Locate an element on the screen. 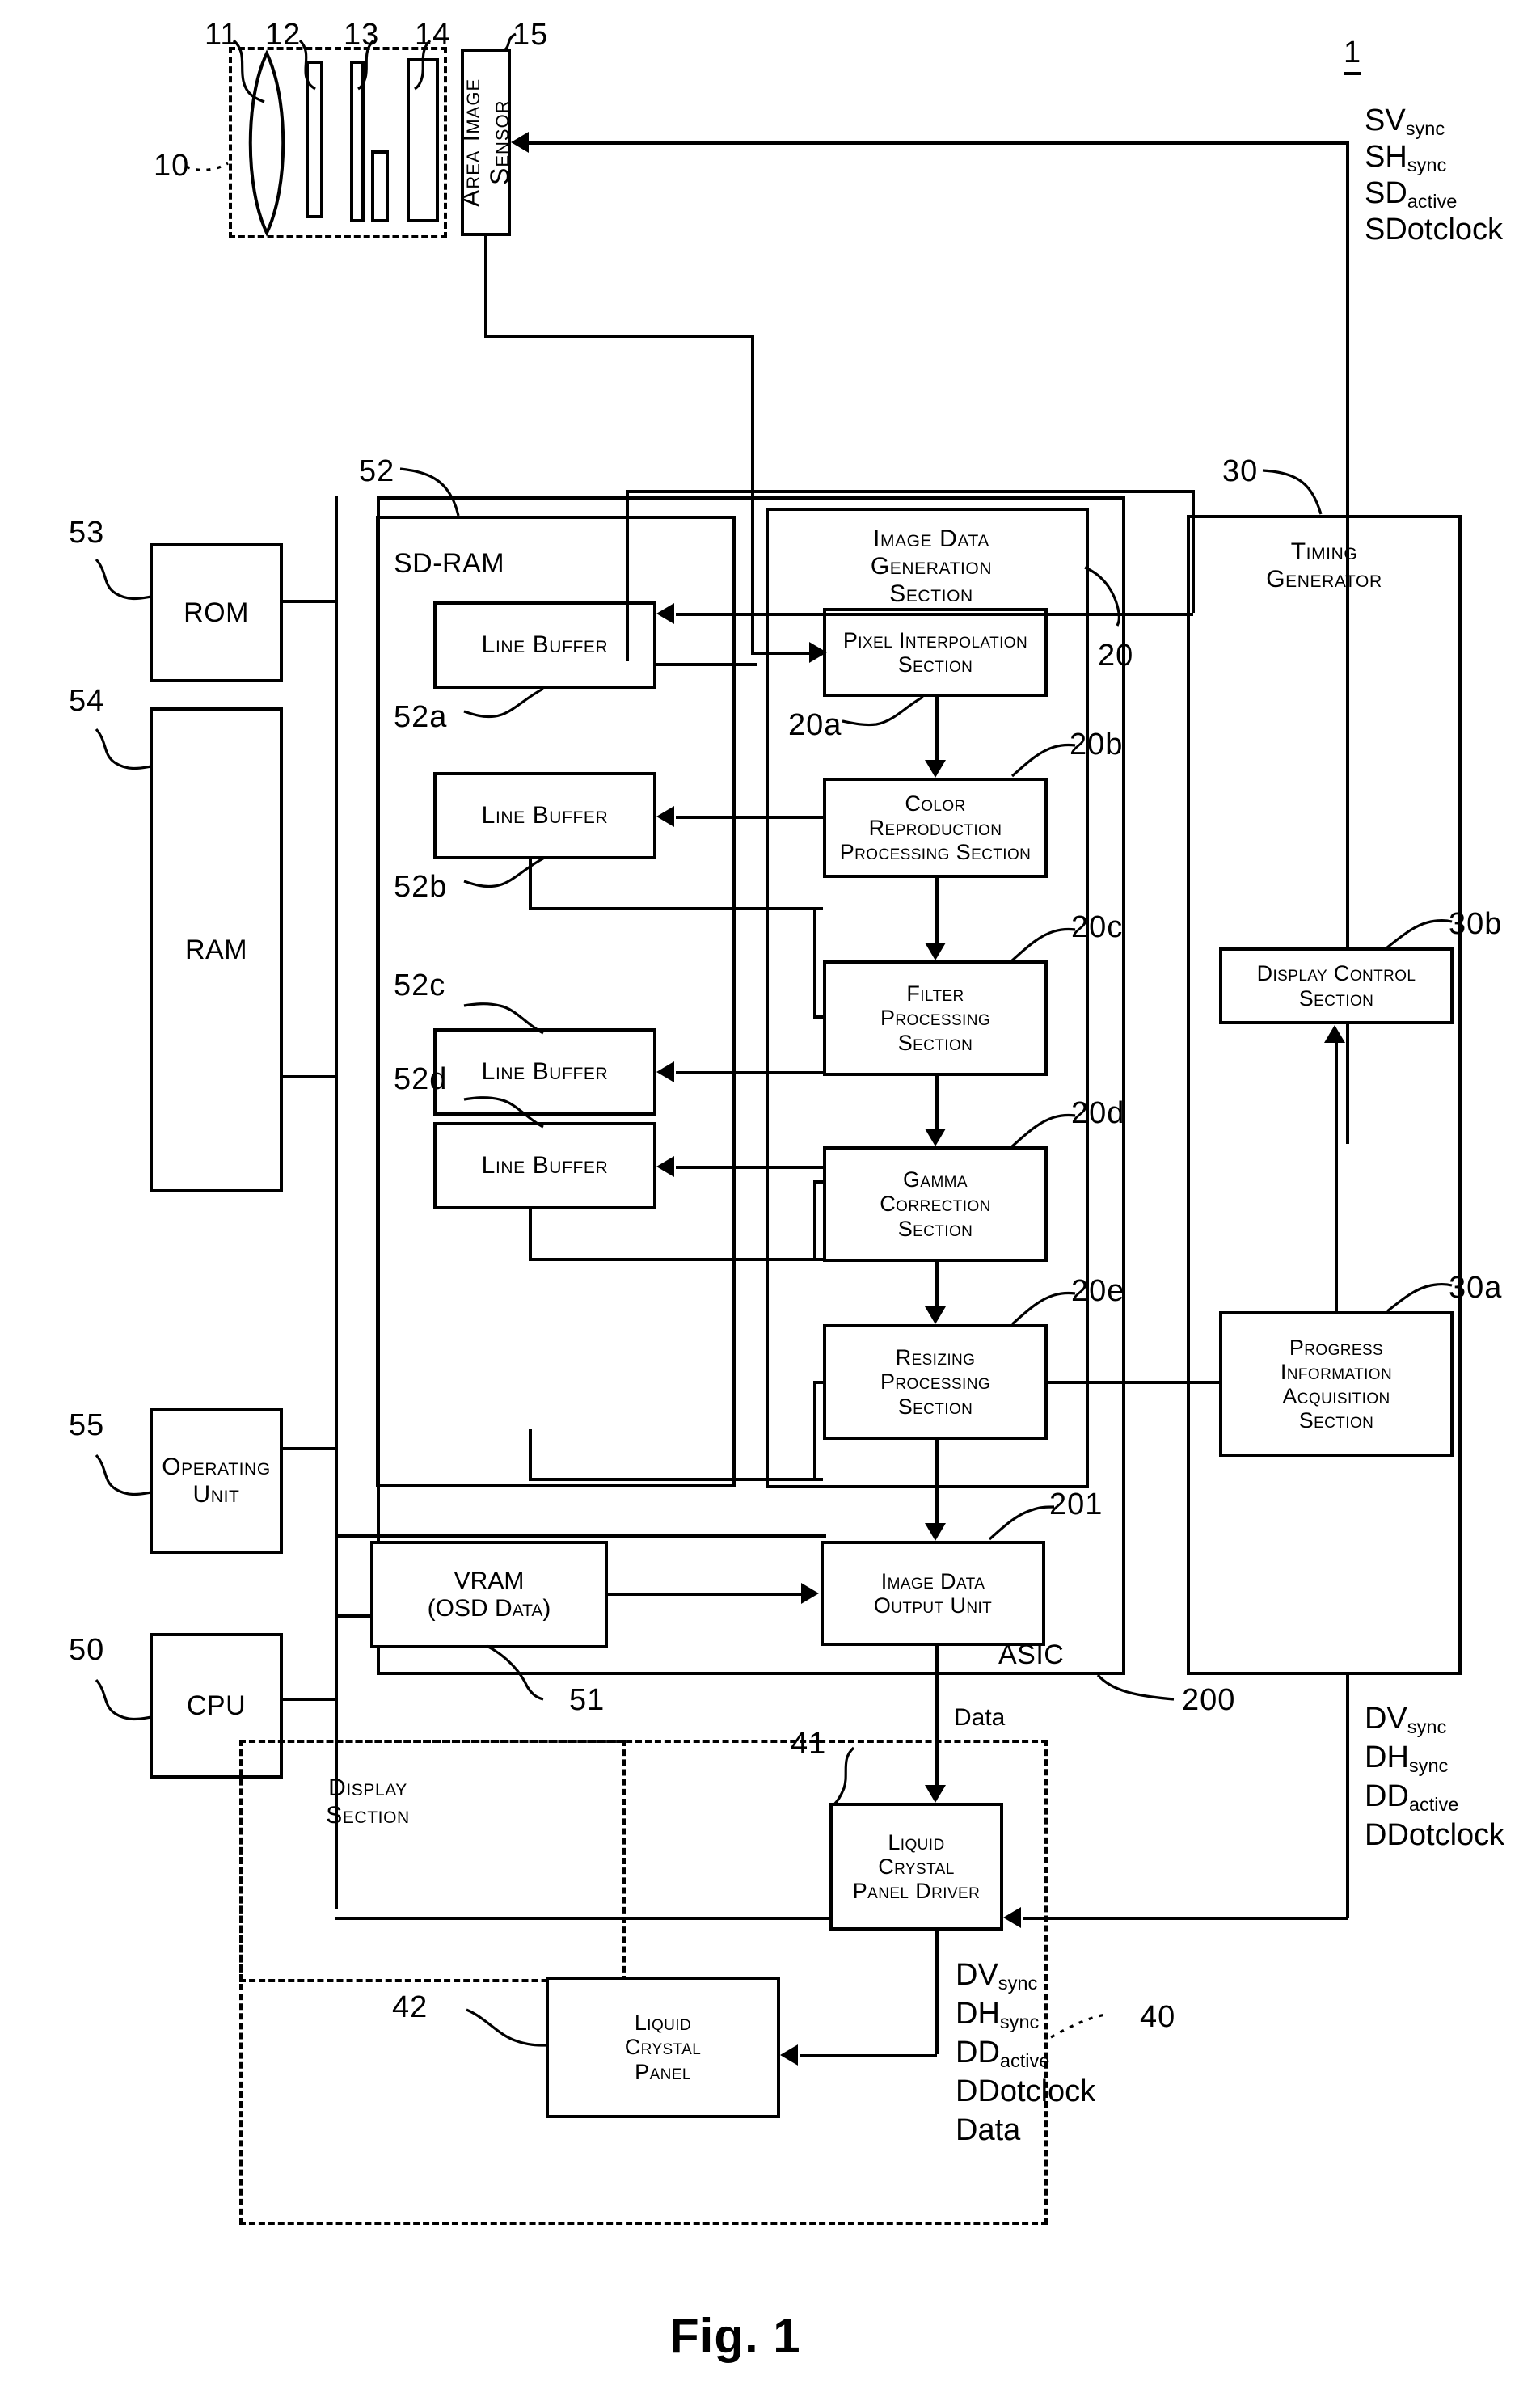 This screenshot has height=2401, width=1540. ref-55: 55 is located at coordinates (87, 1425).